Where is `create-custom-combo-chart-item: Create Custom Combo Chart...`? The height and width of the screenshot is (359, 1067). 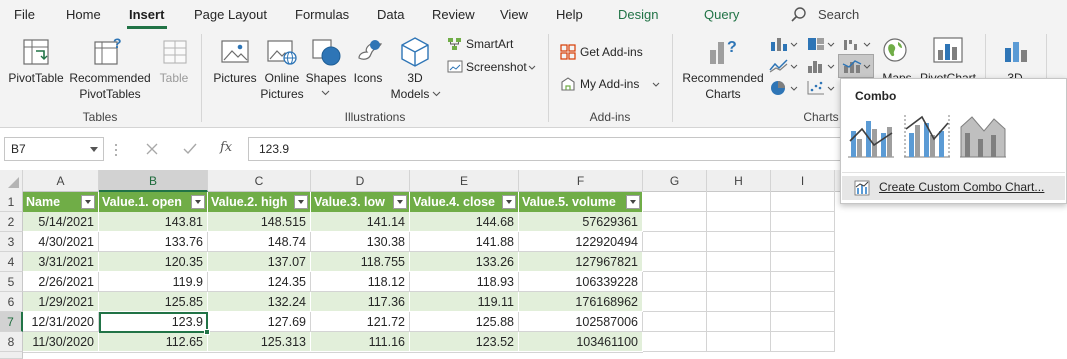
create-custom-combo-chart-item: Create Custom Combo Chart... is located at coordinates (953, 188).